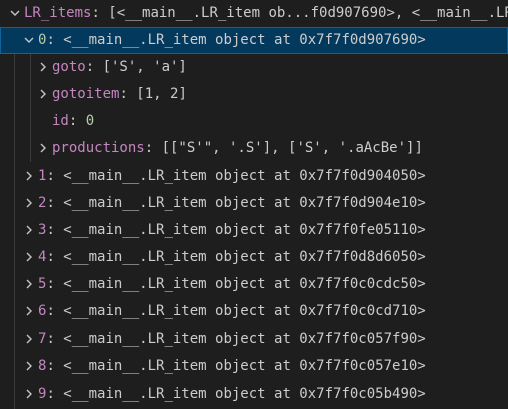 Image resolution: width=508 pixels, height=409 pixels. What do you see at coordinates (98, 148) in the screenshot?
I see `variable-name: productions` at bounding box center [98, 148].